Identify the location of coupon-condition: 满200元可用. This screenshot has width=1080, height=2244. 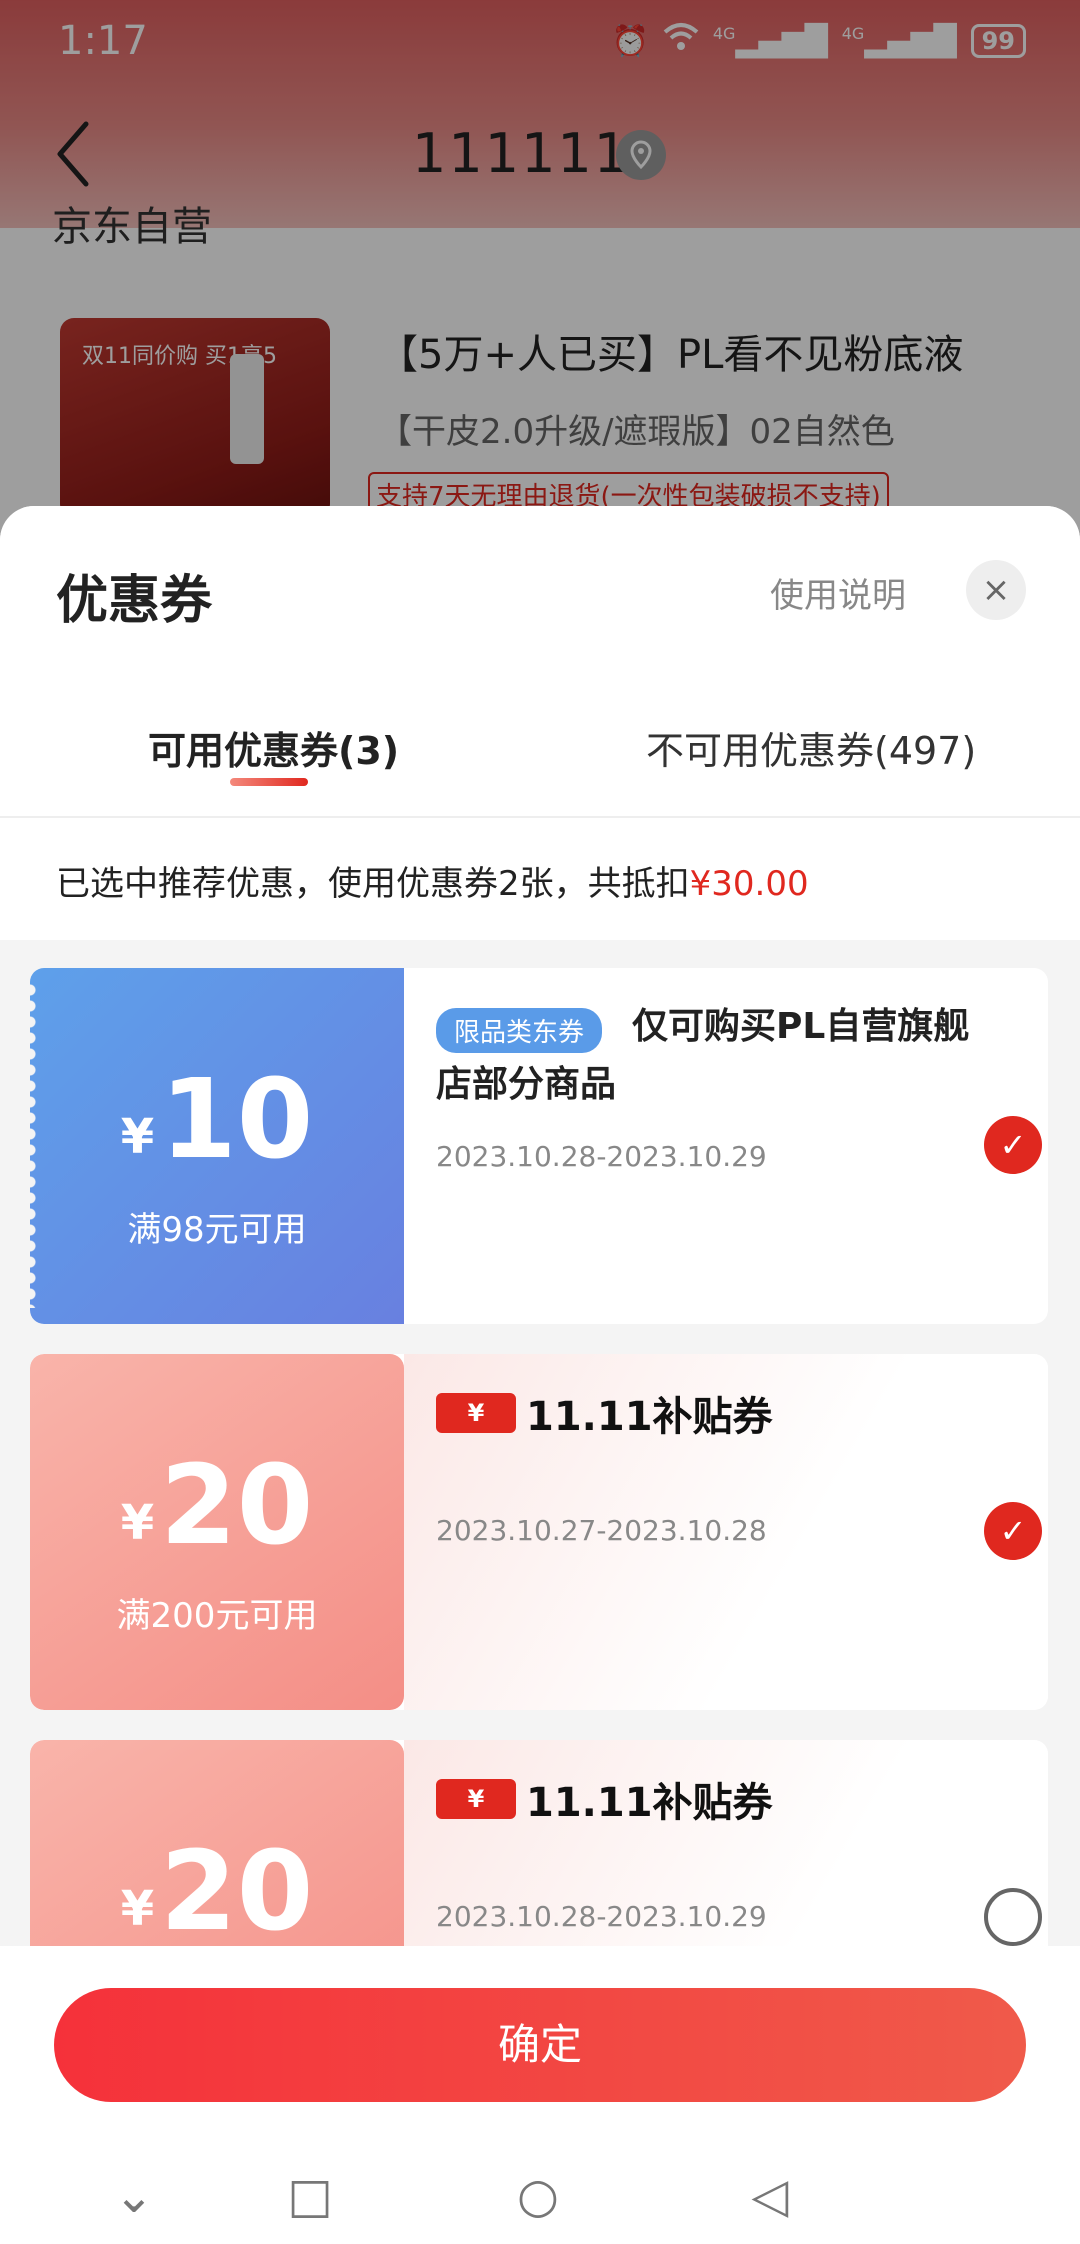
(217, 1616).